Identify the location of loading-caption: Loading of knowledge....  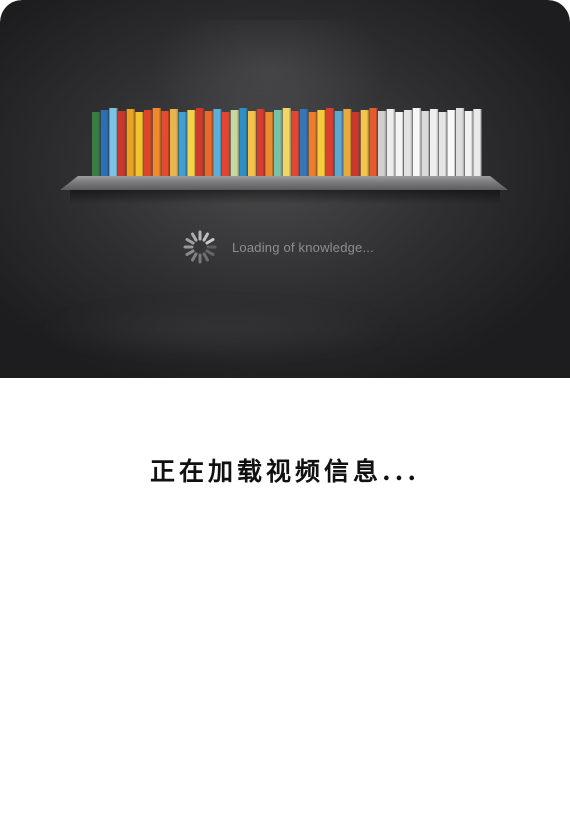
(303, 247).